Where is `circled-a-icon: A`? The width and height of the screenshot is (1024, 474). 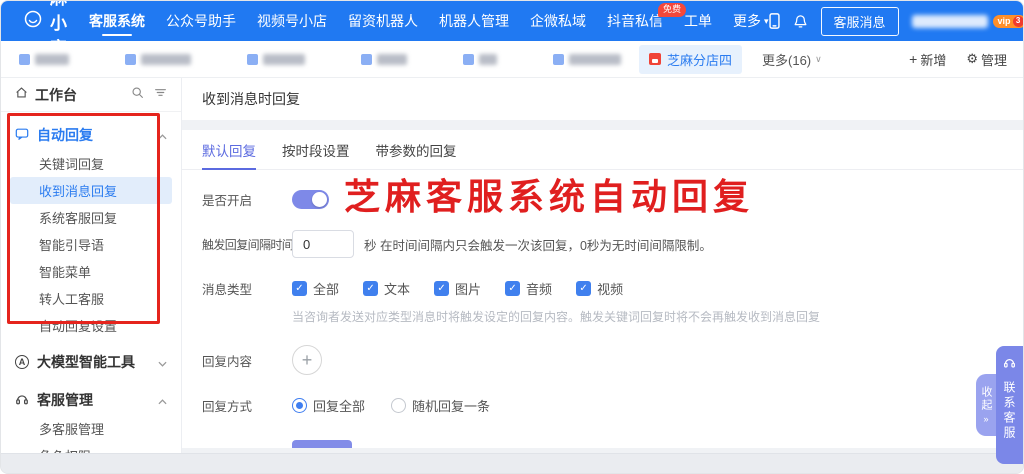 circled-a-icon: A is located at coordinates (22, 362).